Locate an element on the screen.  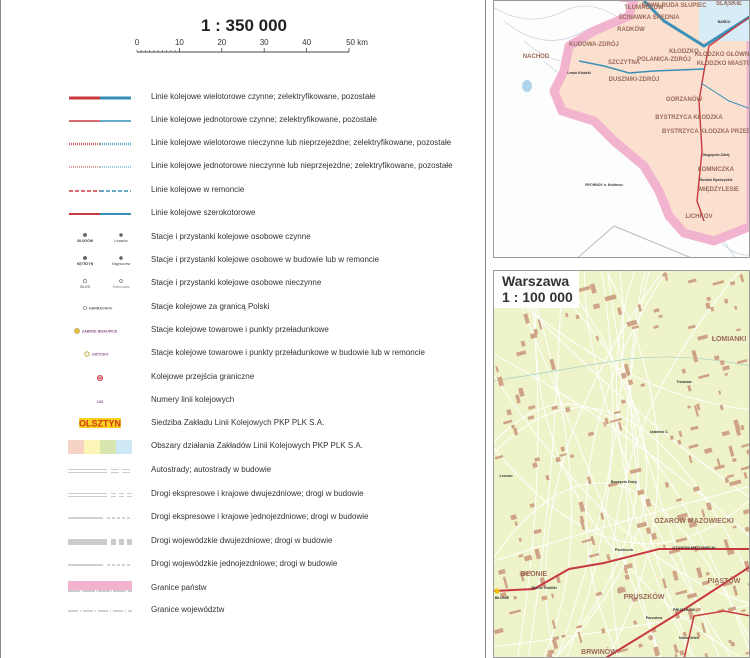
place-label: Lewin Kłodzki is located at coordinates (578, 73).